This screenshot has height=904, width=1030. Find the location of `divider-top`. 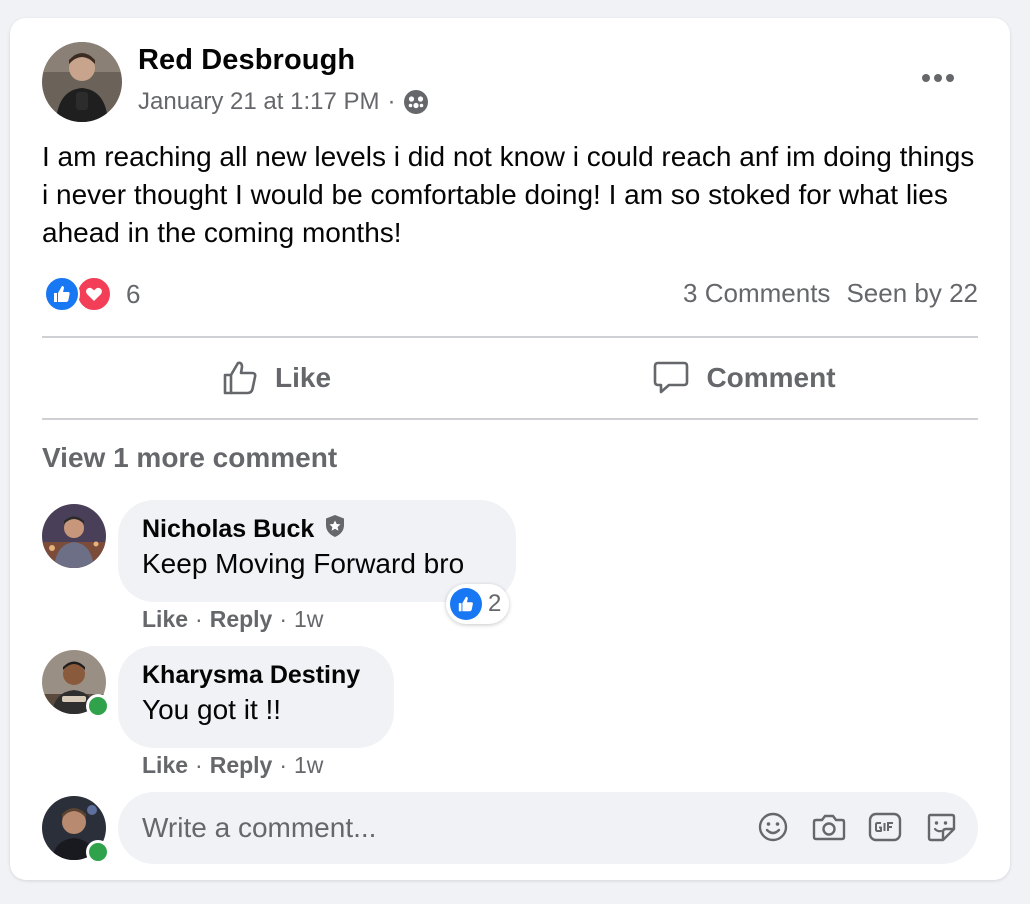

divider-top is located at coordinates (510, 337).